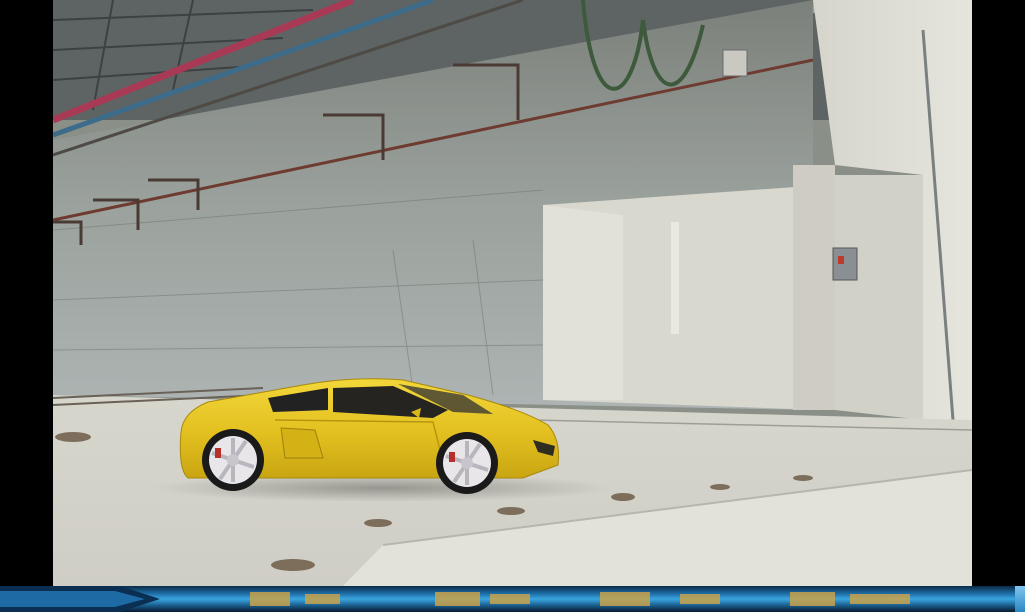 The height and width of the screenshot is (612, 1025). I want to click on indicator-light-icon, so click(841, 260).